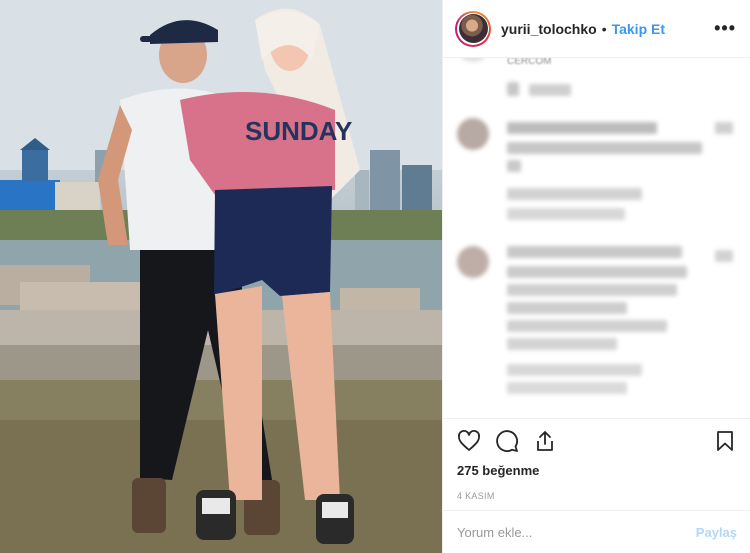 The image size is (750, 553). I want to click on bookmark-icon, so click(725, 441).